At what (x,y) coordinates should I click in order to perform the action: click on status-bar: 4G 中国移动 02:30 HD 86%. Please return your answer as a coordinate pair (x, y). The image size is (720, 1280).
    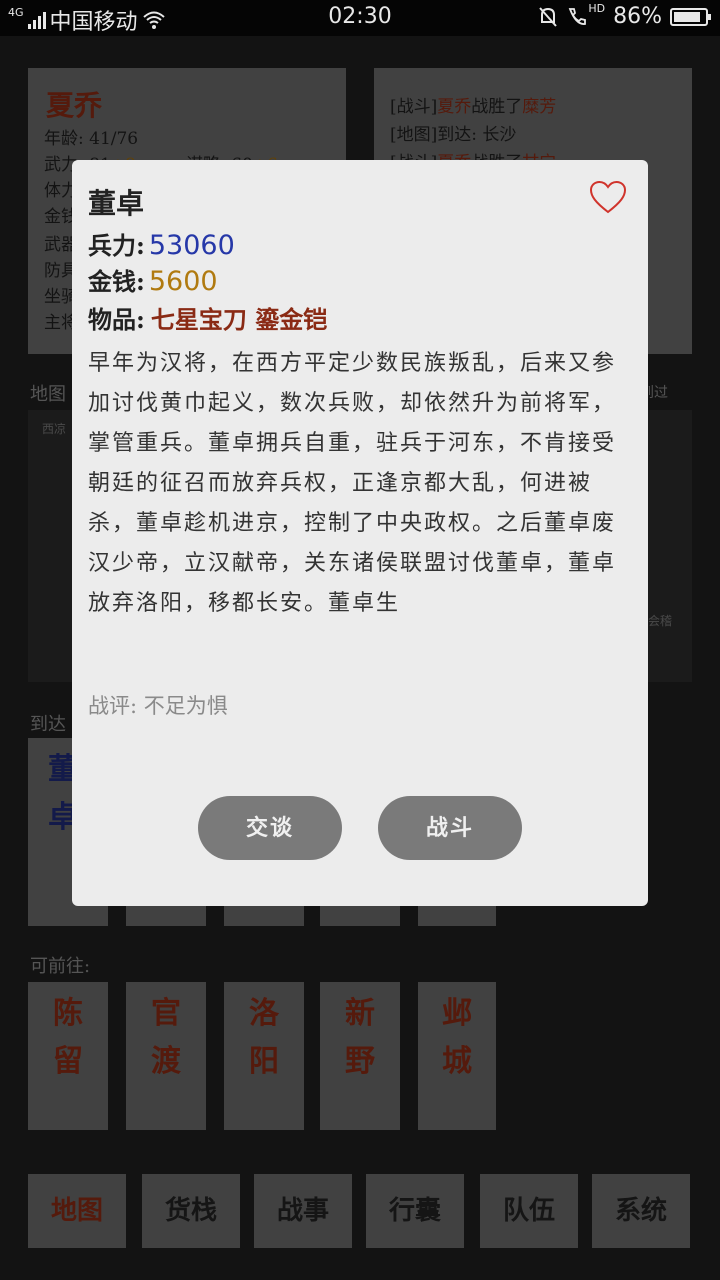
    Looking at the image, I should click on (360, 18).